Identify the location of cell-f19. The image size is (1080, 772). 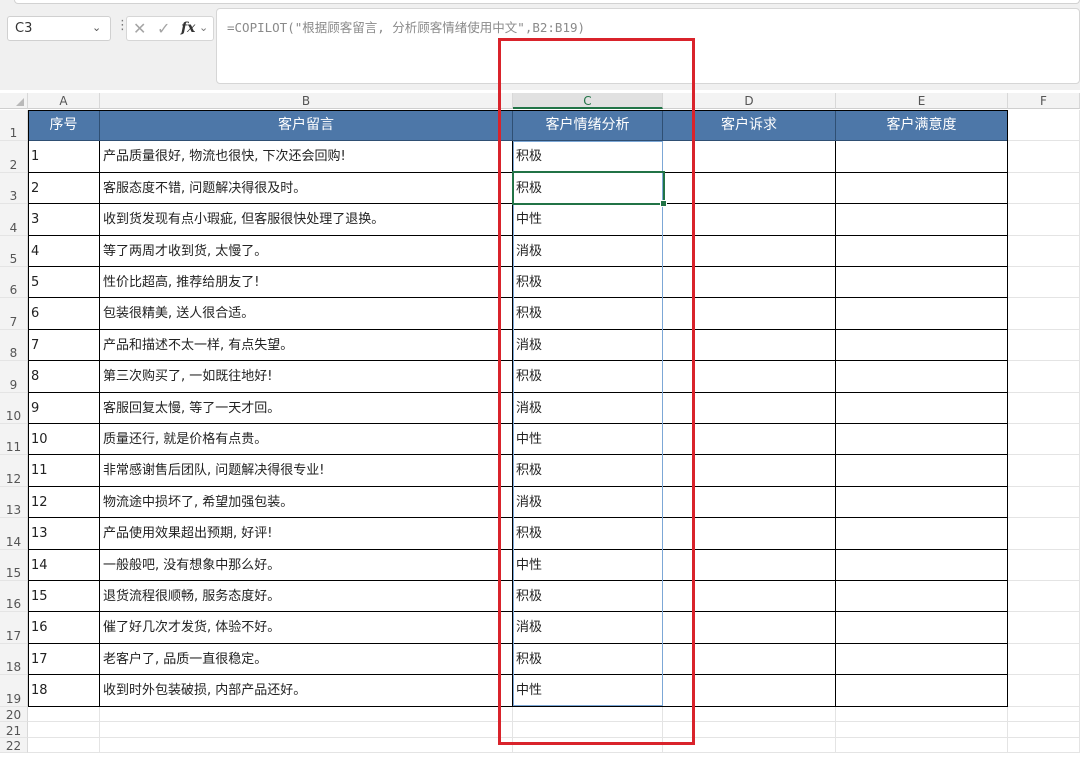
(1044, 691).